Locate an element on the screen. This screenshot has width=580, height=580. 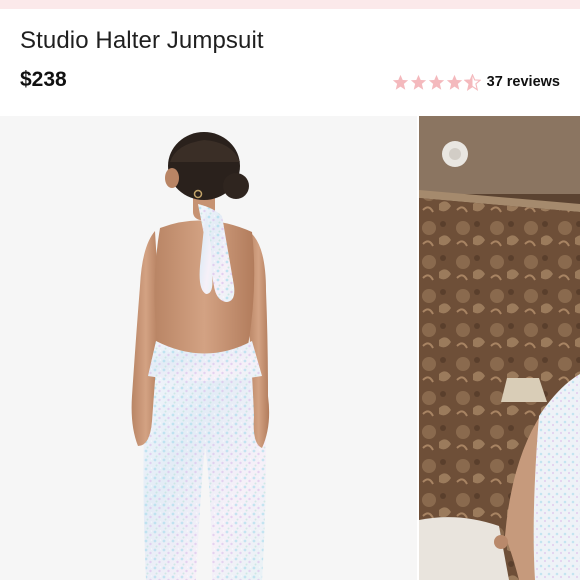
reviews-link: 37 reviews is located at coordinates (523, 82).